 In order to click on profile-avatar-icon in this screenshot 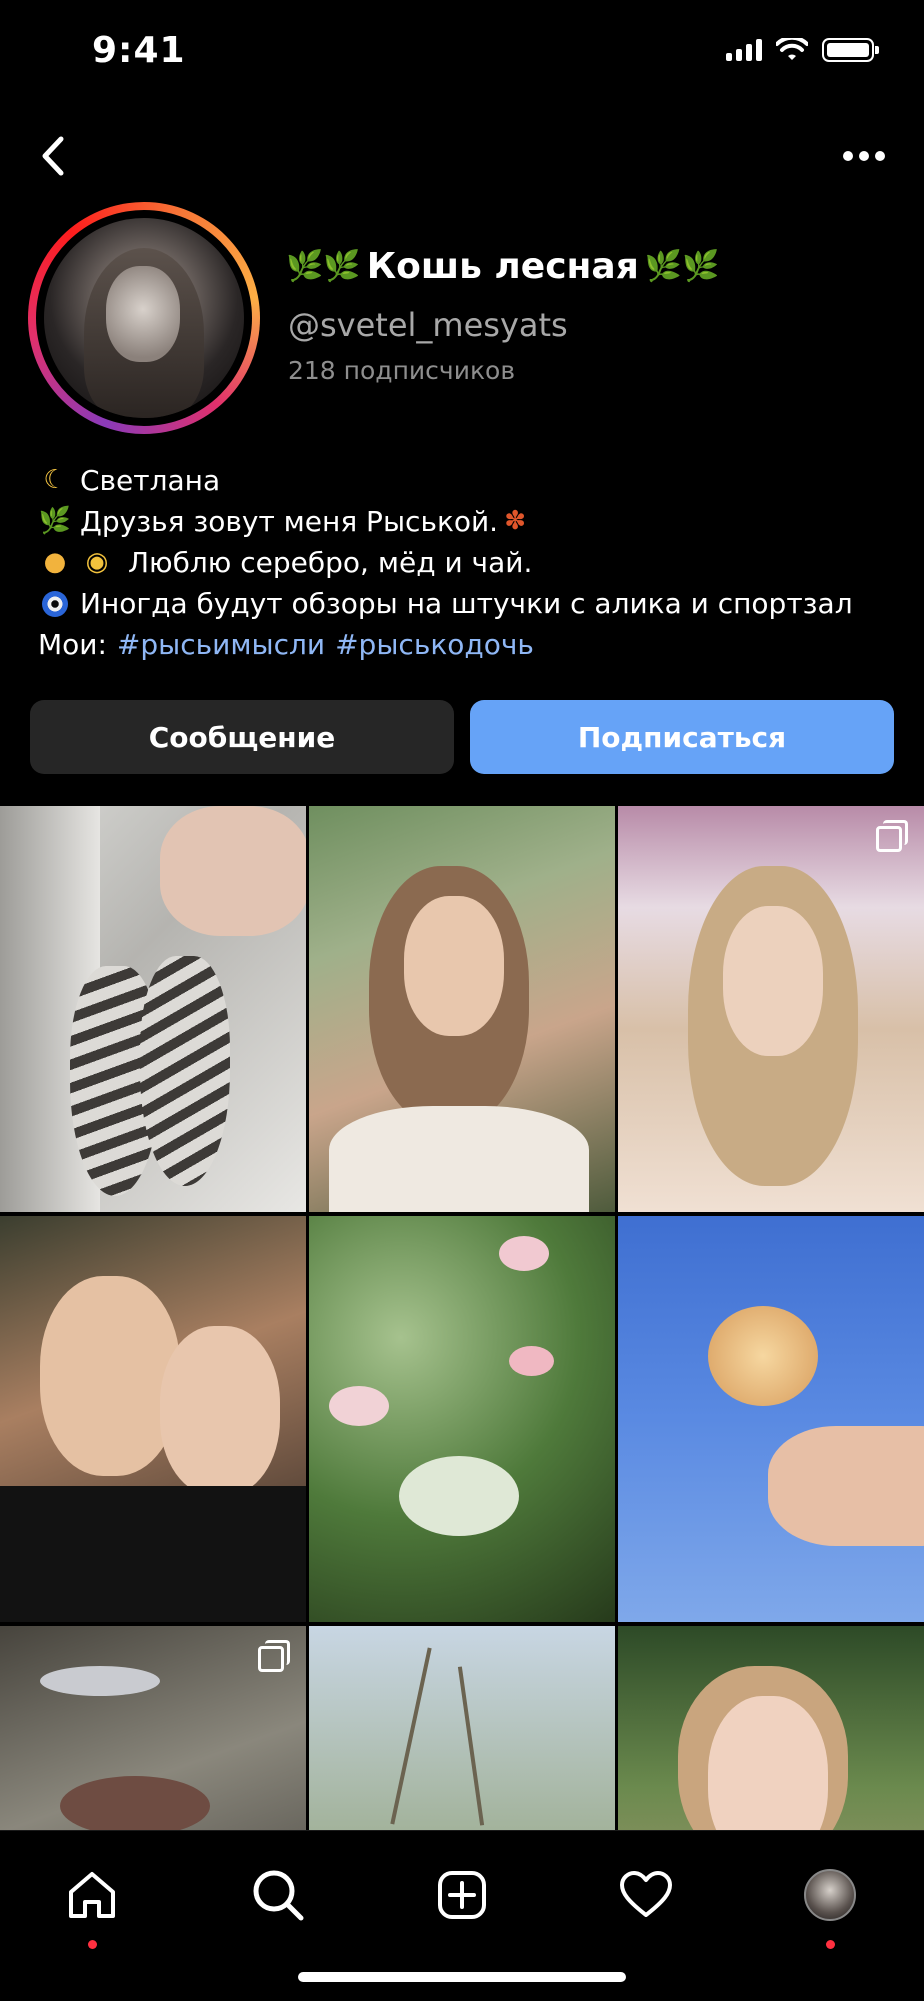, I will do `click(830, 1895)`.